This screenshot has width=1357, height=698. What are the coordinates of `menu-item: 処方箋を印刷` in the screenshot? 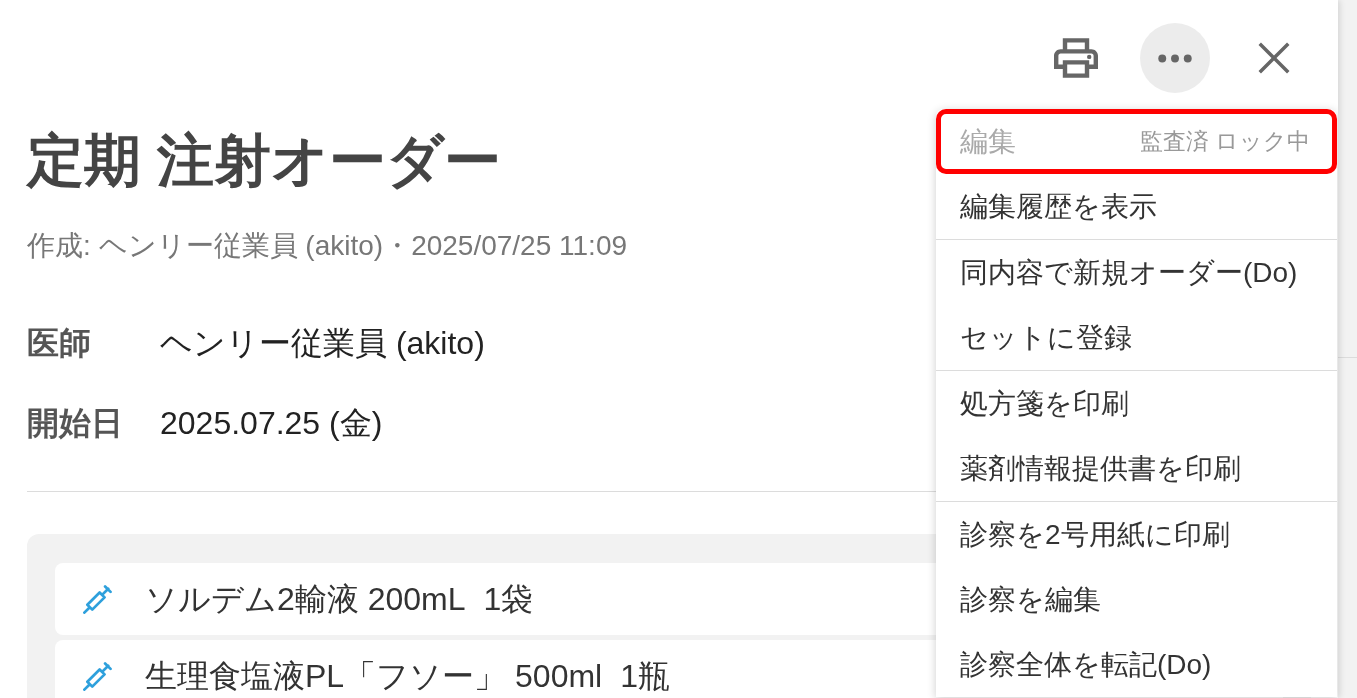 It's located at (1136, 403).